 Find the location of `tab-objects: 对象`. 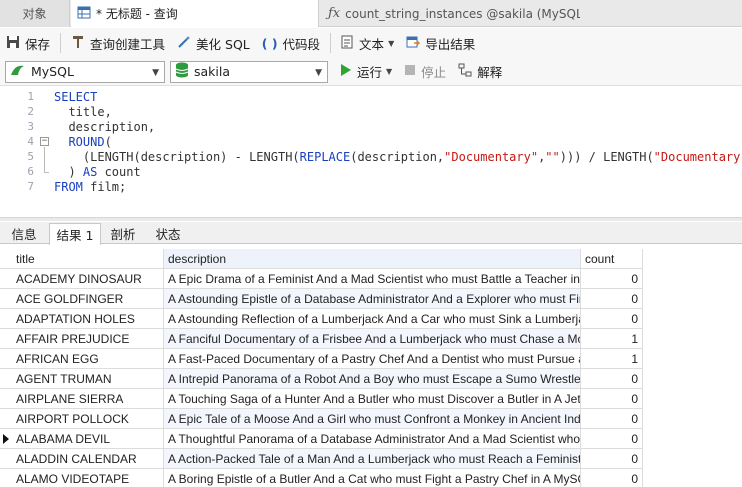

tab-objects: 对象 is located at coordinates (35, 13).